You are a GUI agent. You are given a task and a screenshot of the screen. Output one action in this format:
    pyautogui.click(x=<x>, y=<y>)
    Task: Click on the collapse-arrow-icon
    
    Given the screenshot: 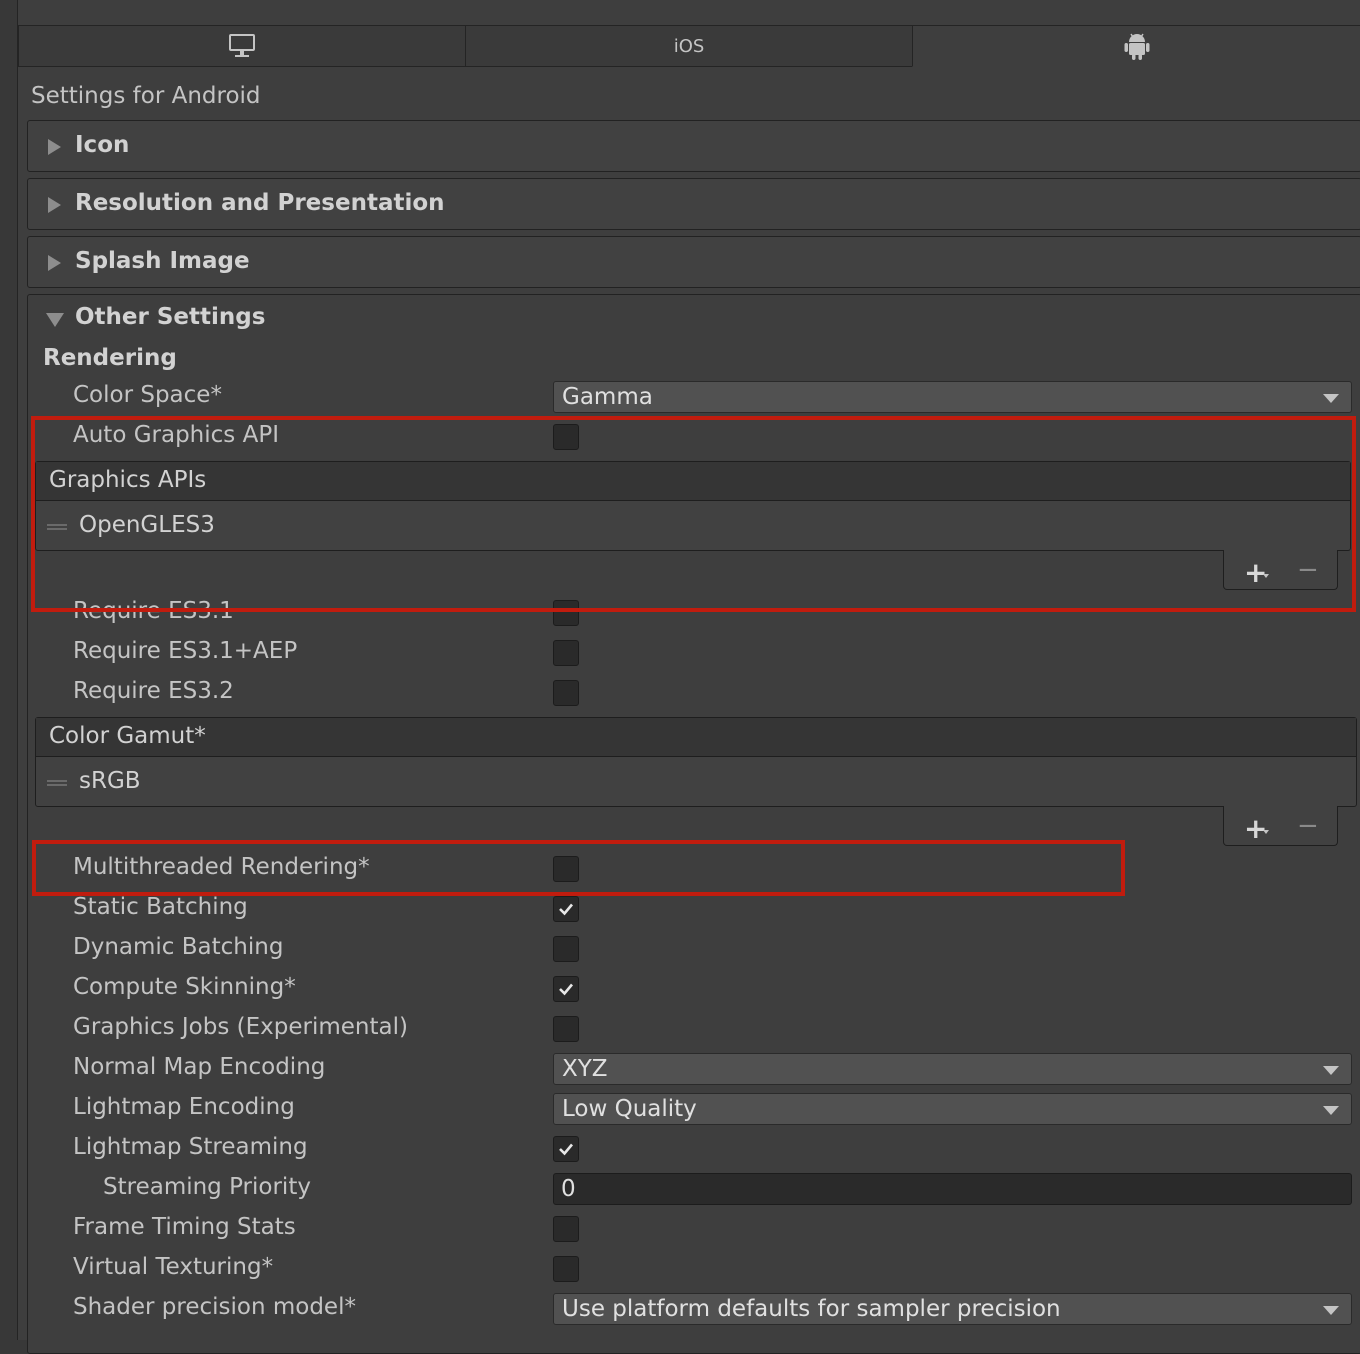 What is the action you would take?
    pyautogui.click(x=55, y=320)
    